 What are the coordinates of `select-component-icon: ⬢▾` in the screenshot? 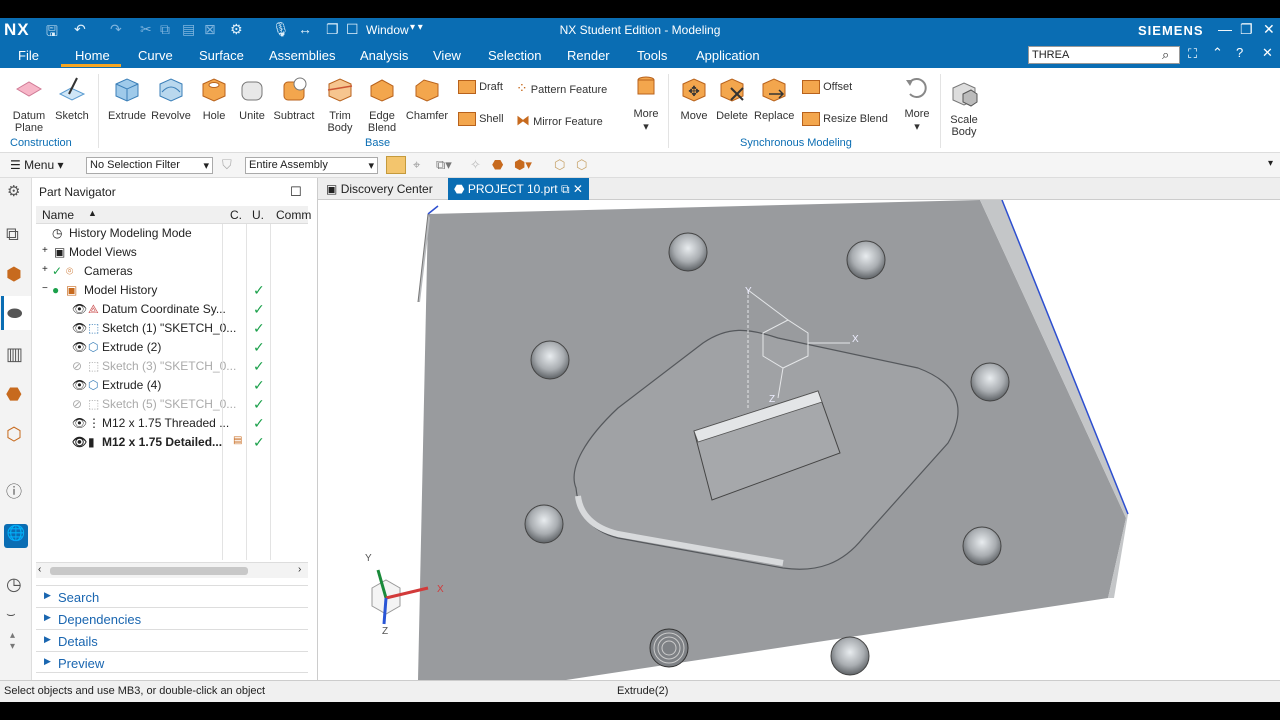 It's located at (523, 165).